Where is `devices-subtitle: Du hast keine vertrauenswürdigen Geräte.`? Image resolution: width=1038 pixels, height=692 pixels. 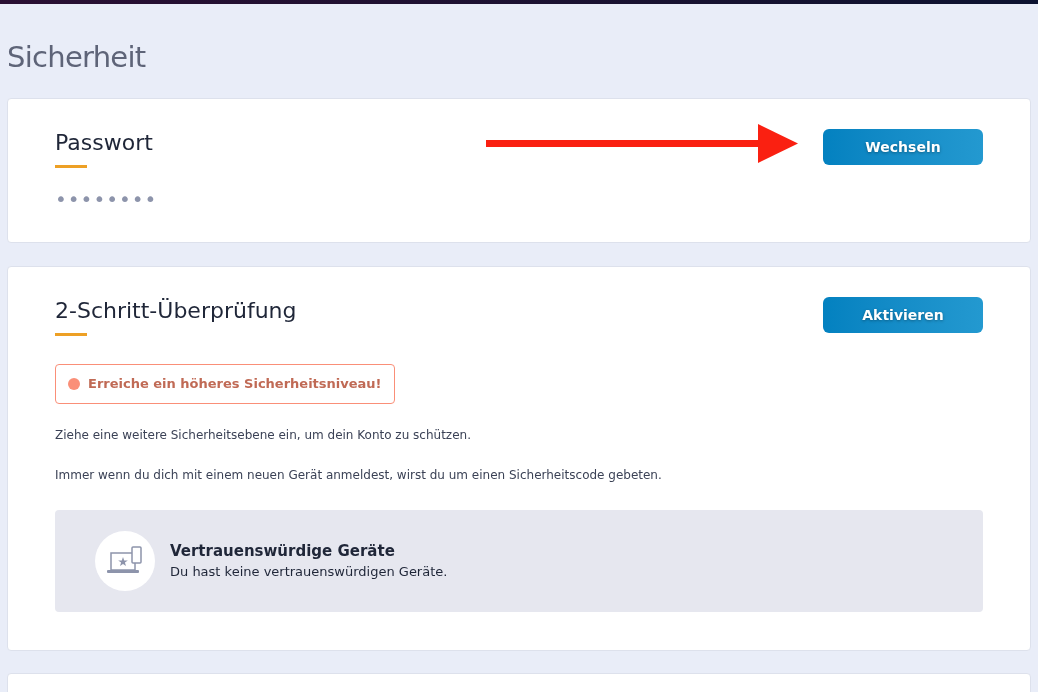
devices-subtitle: Du hast keine vertrauenswürdigen Geräte. is located at coordinates (309, 572).